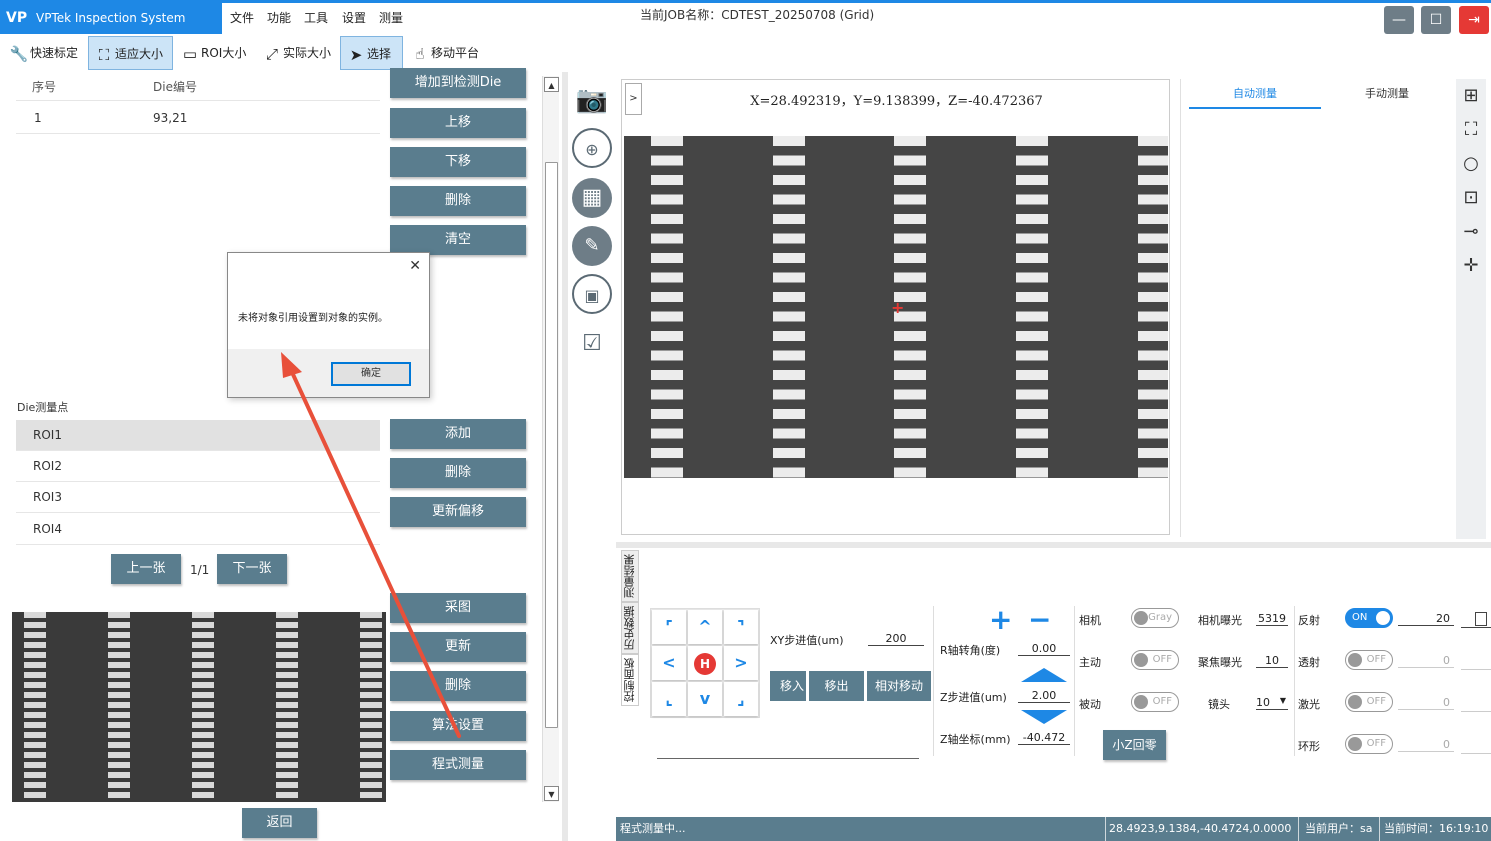  I want to click on arrow-shaft, so click(375, 553).